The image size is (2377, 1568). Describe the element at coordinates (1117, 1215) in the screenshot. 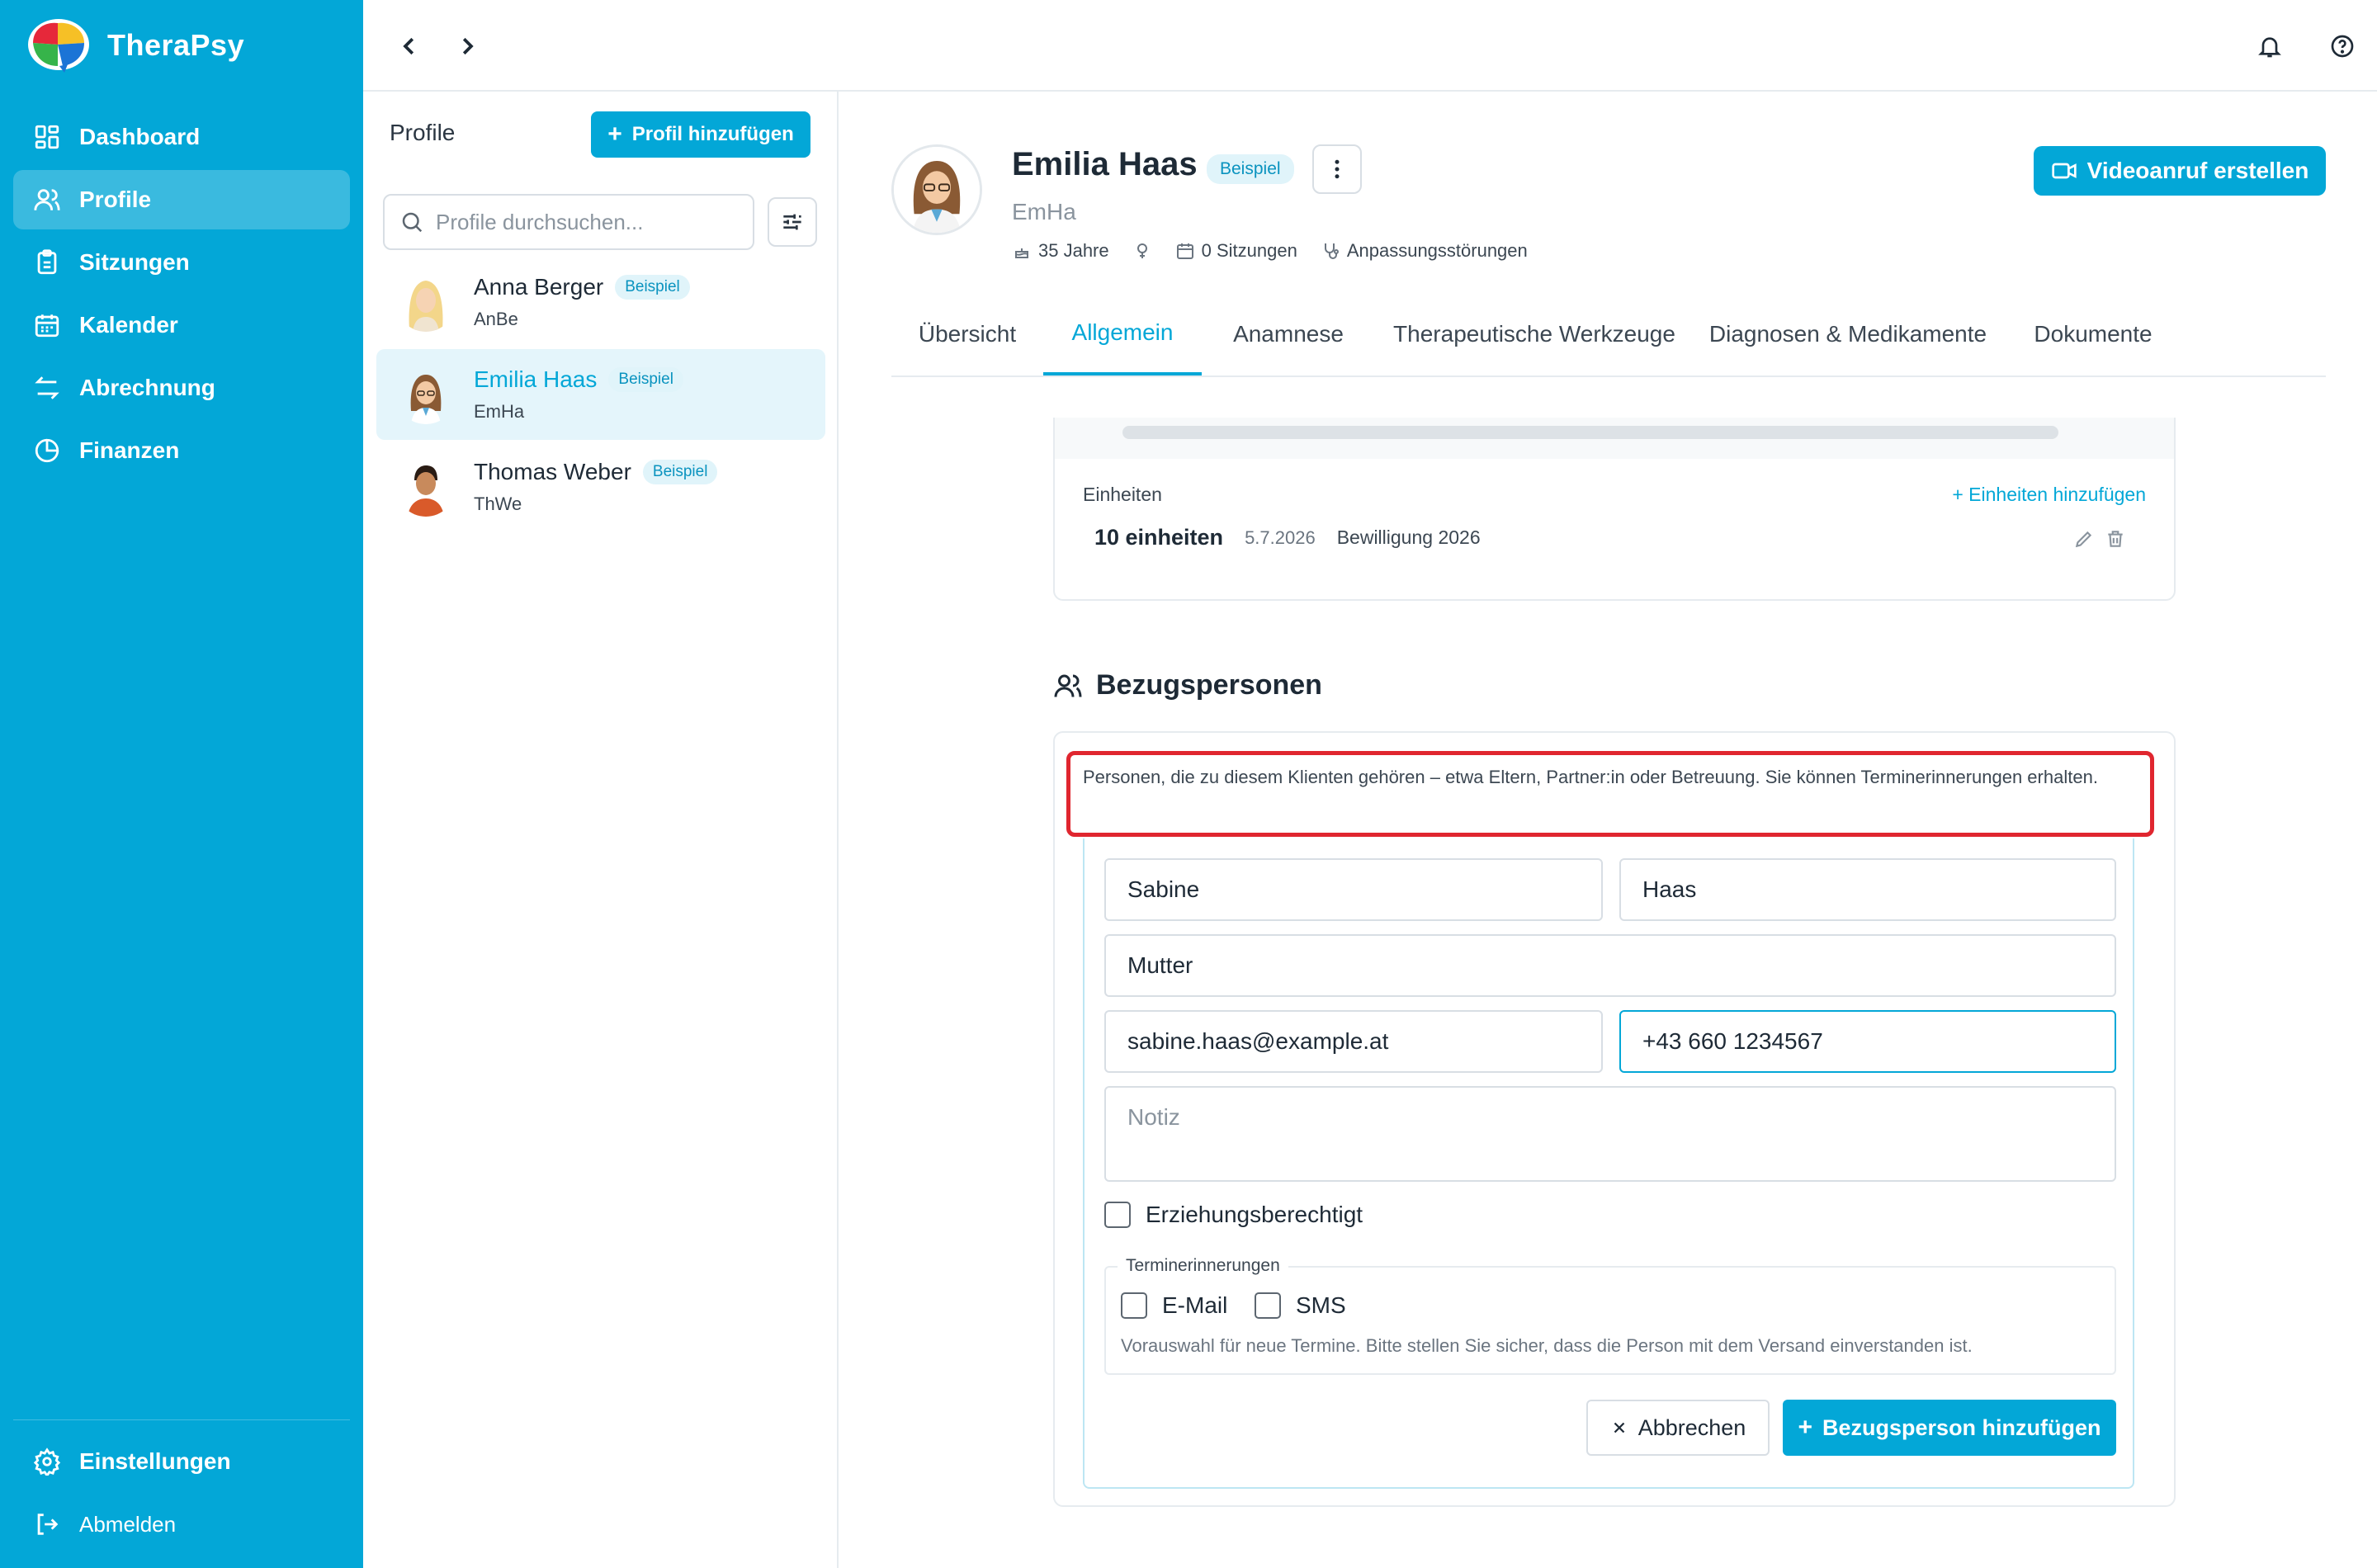

I see `guardian-checkbox` at that location.